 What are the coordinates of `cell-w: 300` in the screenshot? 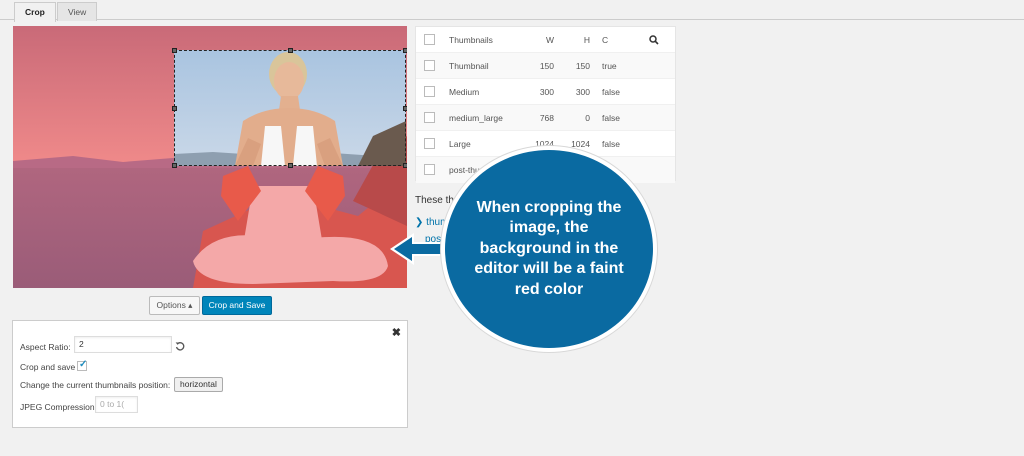 It's located at (546, 92).